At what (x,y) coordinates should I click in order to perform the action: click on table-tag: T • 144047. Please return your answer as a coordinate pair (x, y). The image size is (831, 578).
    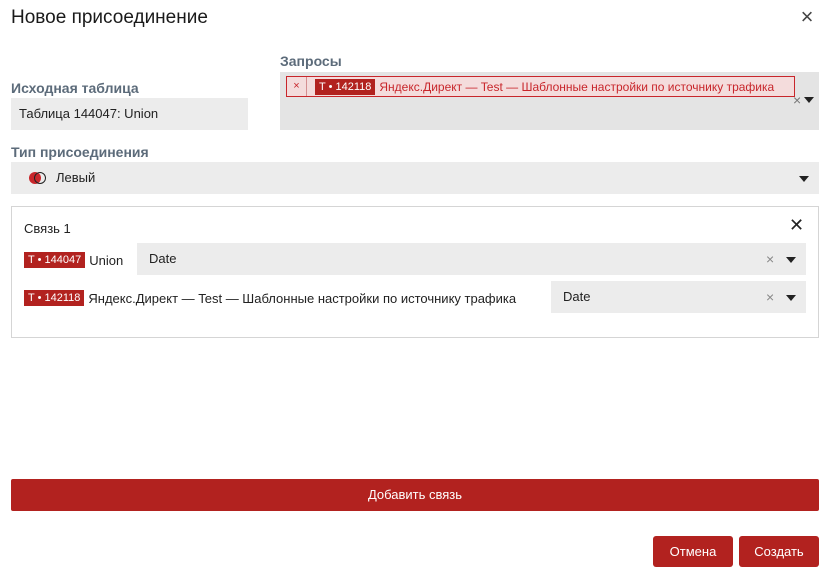
    Looking at the image, I should click on (55, 260).